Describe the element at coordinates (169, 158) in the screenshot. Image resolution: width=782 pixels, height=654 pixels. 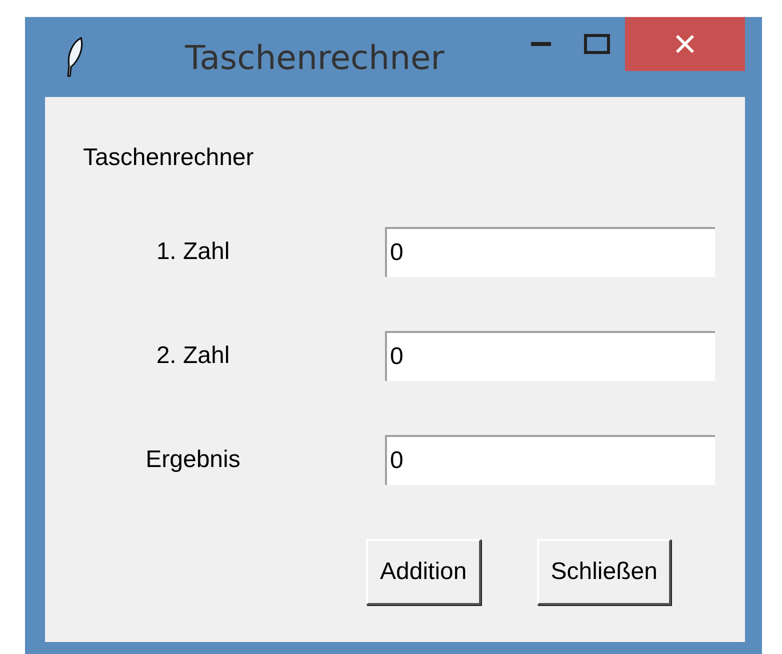
I see `heading-label: Taschenrechner` at that location.